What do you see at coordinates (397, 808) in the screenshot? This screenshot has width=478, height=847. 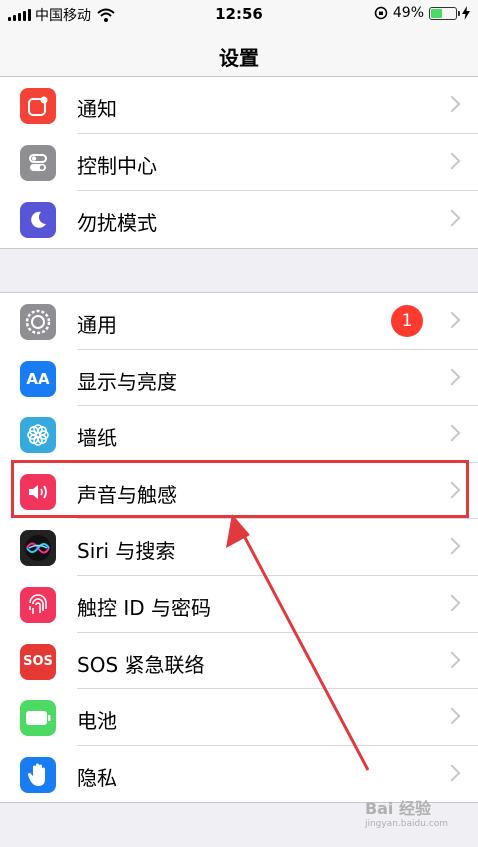 I see `watermark-text: Bai 经验` at bounding box center [397, 808].